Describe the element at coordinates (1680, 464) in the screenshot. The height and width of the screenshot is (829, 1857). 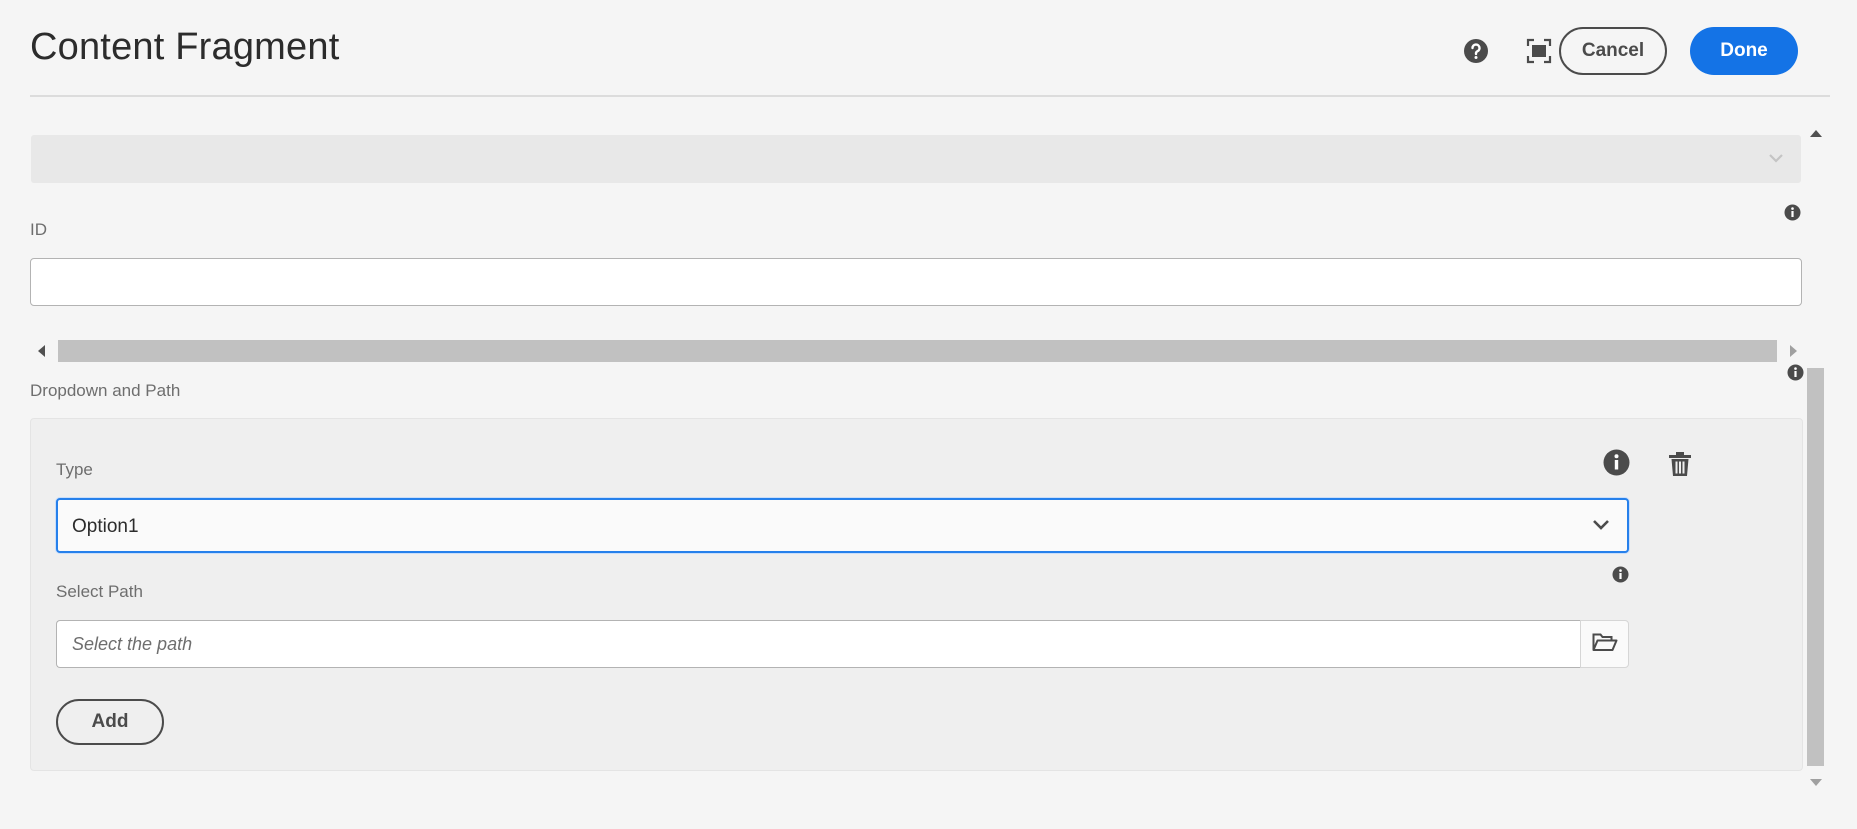
I see `delete-icon` at that location.